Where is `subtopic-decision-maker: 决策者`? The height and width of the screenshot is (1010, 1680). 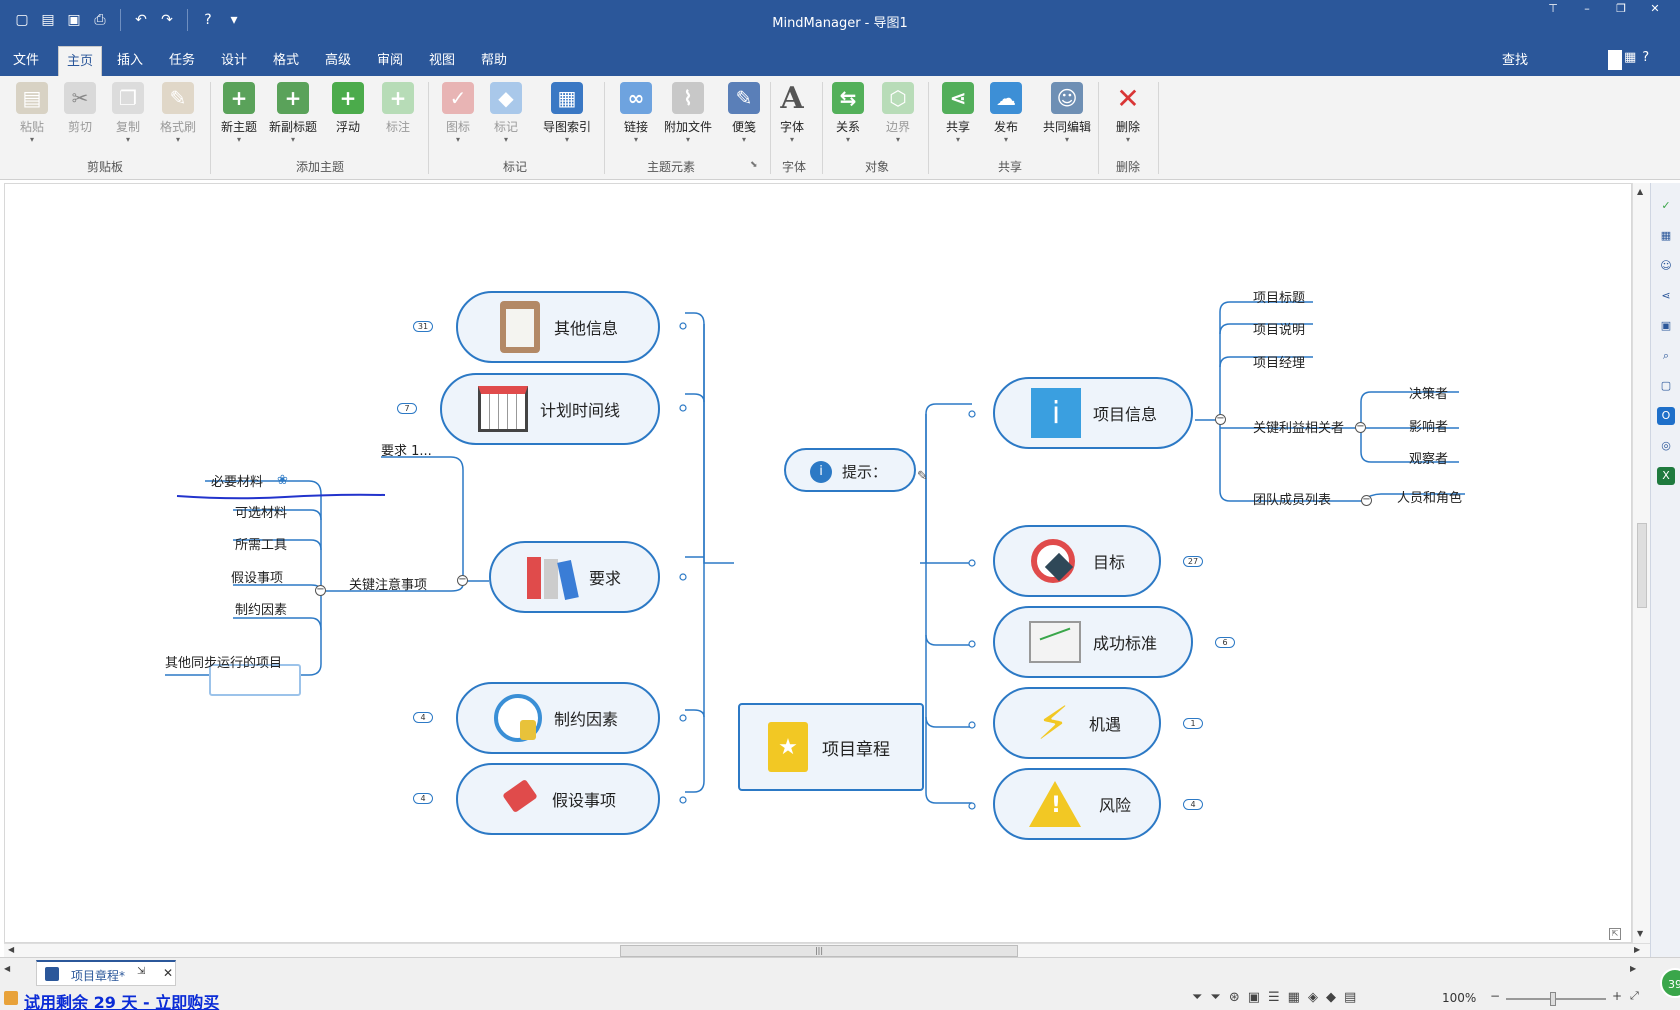 subtopic-decision-maker: 决策者 is located at coordinates (1428, 392).